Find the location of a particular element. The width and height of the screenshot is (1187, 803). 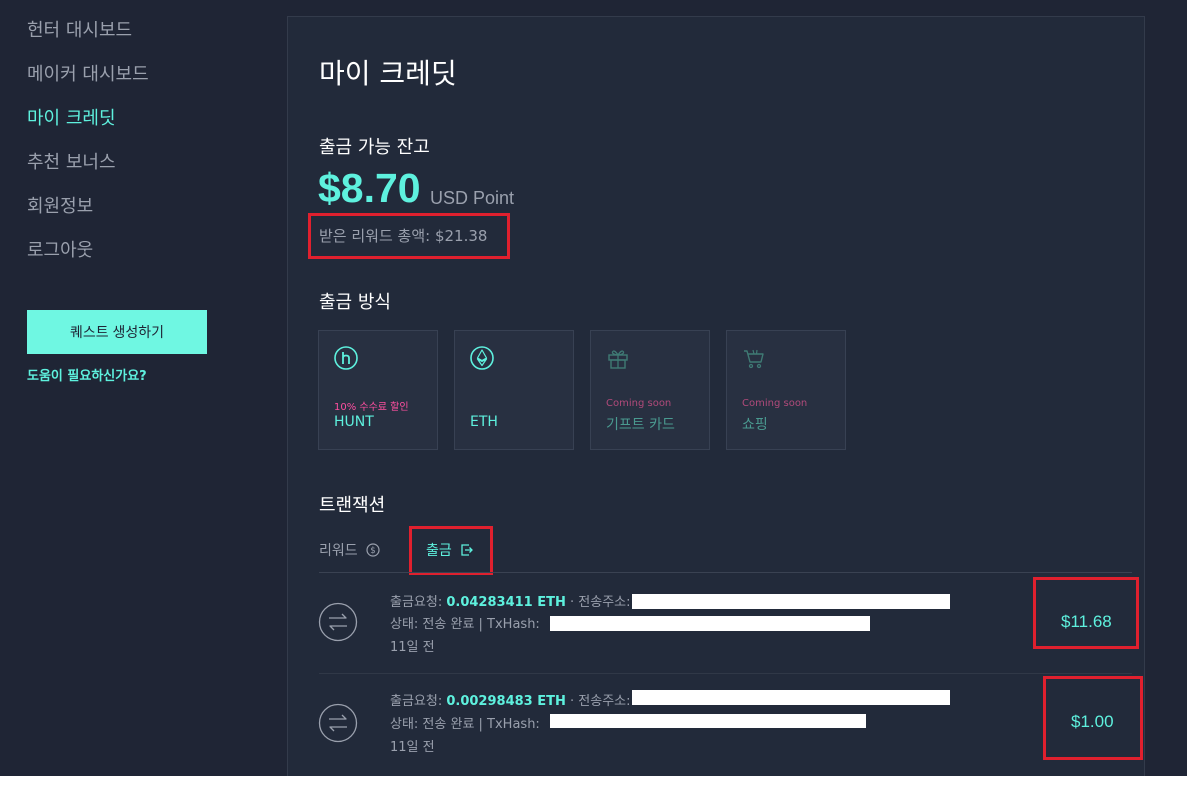

method-sub-label: 10% 수수료 할인 is located at coordinates (371, 407).